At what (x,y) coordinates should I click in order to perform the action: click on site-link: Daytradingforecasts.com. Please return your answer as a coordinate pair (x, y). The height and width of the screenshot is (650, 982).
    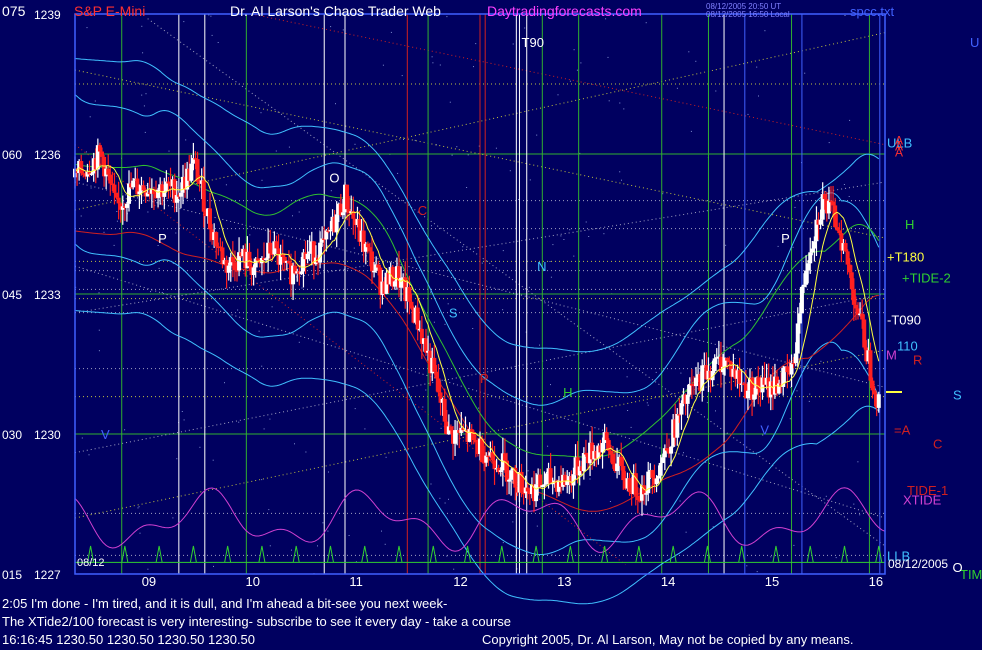
    Looking at the image, I should click on (564, 11).